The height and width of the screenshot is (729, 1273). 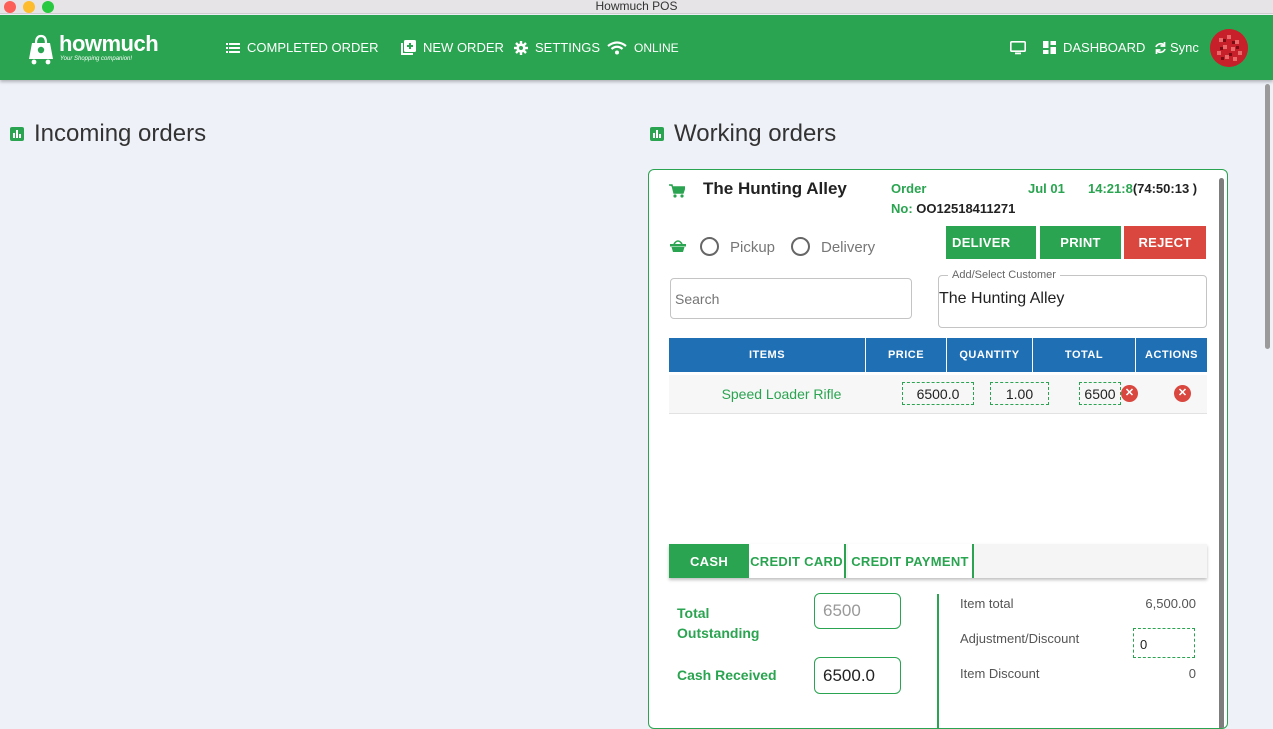 I want to click on nav-completed-order: COMPLETED ORDER, so click(x=302, y=47).